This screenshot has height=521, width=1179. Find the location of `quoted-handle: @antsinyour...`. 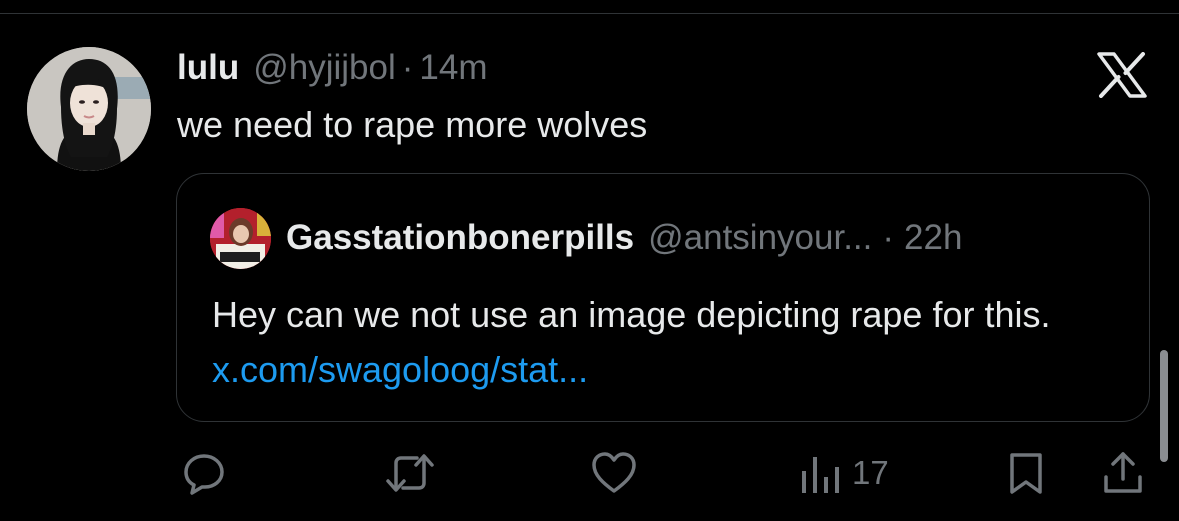

quoted-handle: @antsinyour... is located at coordinates (760, 238).